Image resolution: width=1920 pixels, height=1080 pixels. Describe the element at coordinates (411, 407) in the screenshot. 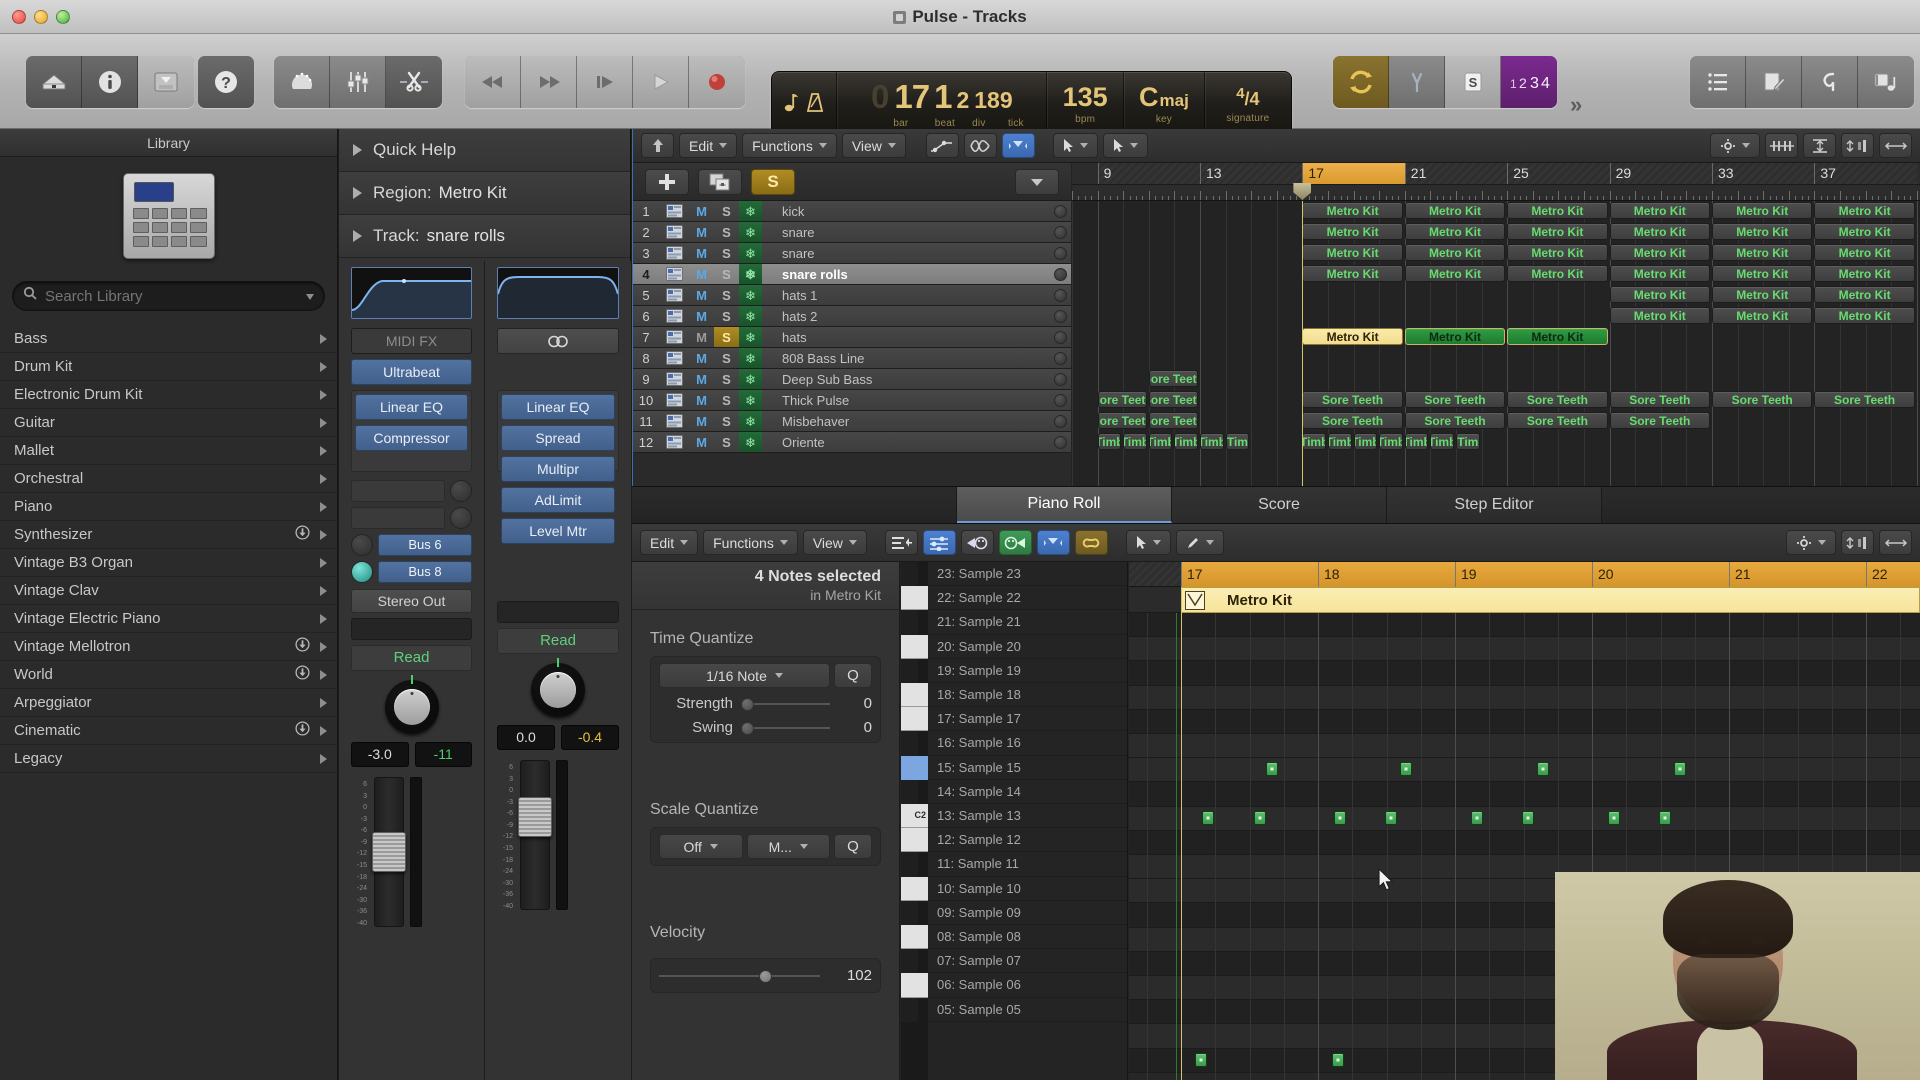

I see `insert-slot-1: Linear EQ` at that location.